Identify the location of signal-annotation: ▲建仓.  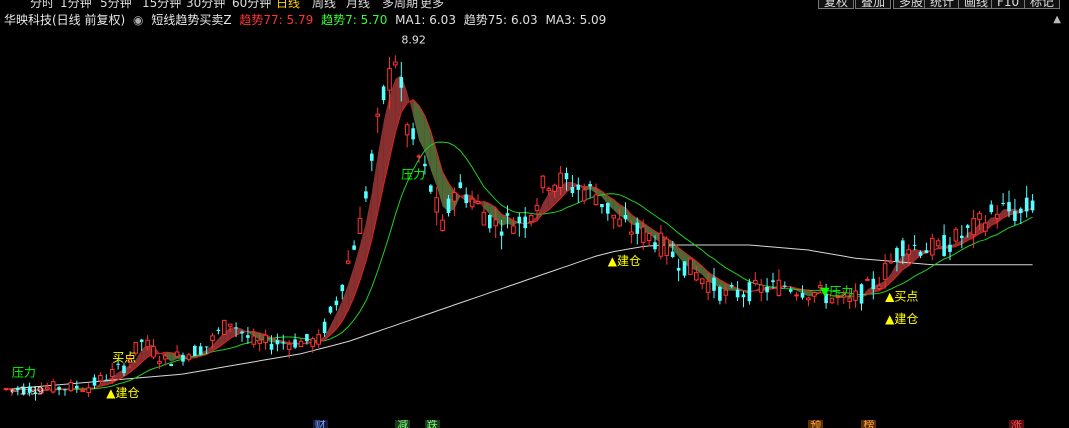
(624, 261).